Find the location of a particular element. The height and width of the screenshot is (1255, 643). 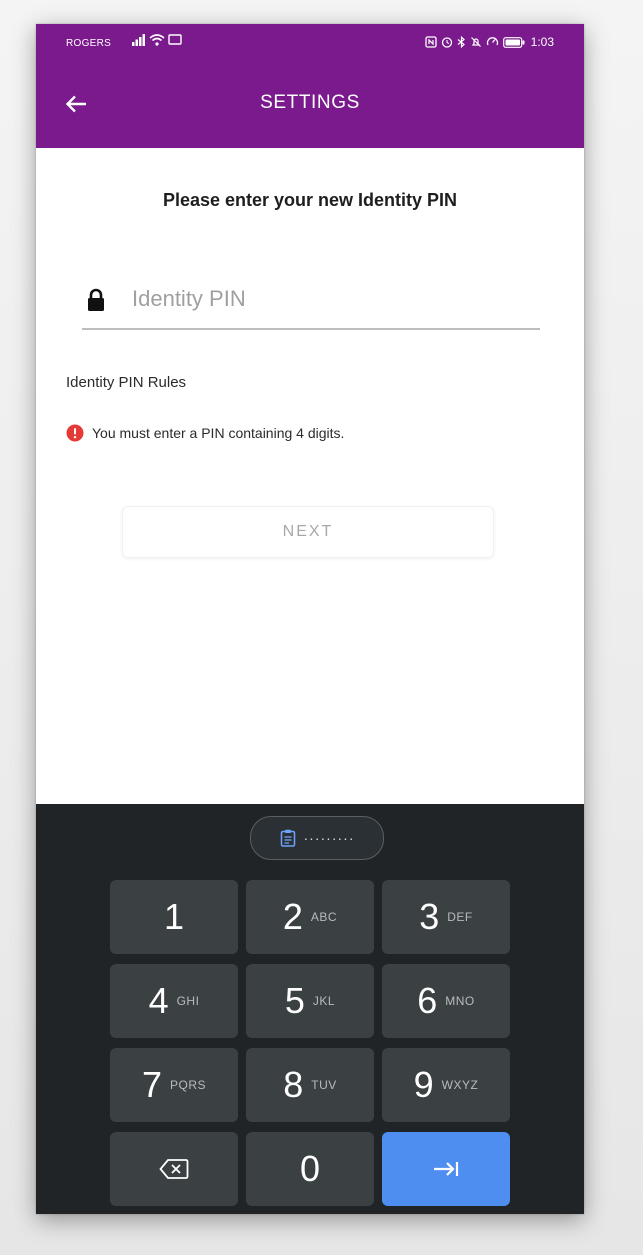

battery-icon is located at coordinates (513, 42).